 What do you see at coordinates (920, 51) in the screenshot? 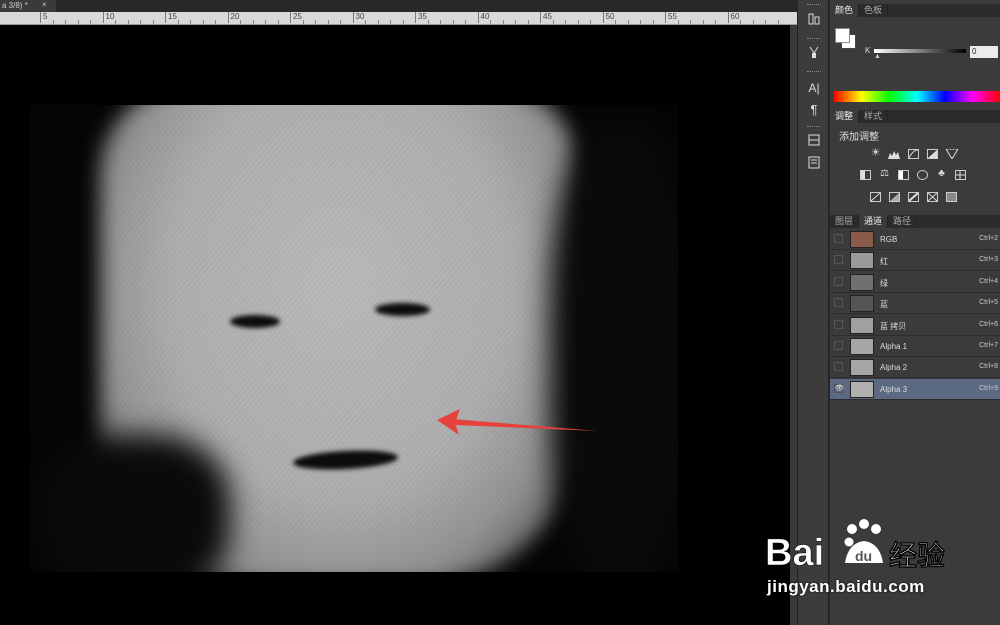
I see `k-slider` at bounding box center [920, 51].